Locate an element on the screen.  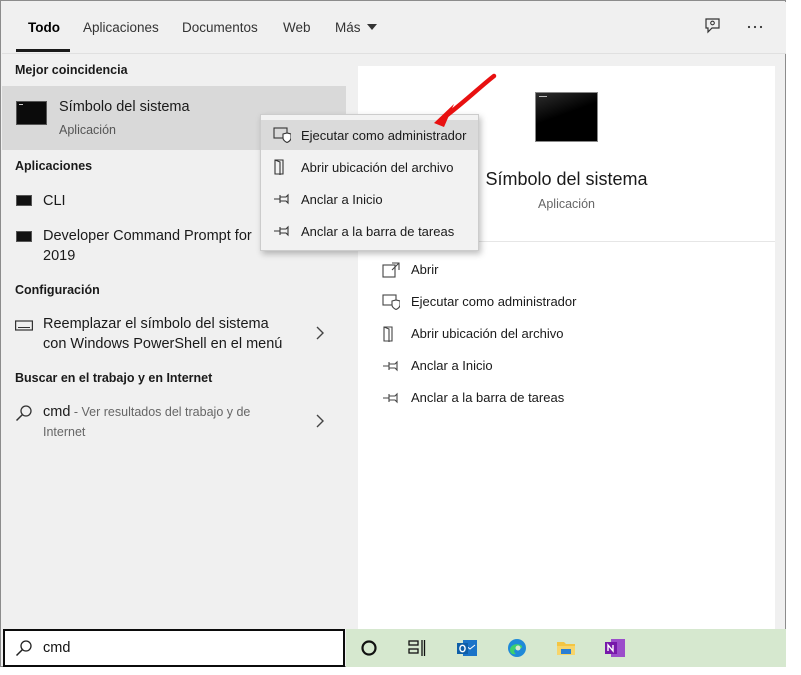
search-input is located at coordinates (183, 648).